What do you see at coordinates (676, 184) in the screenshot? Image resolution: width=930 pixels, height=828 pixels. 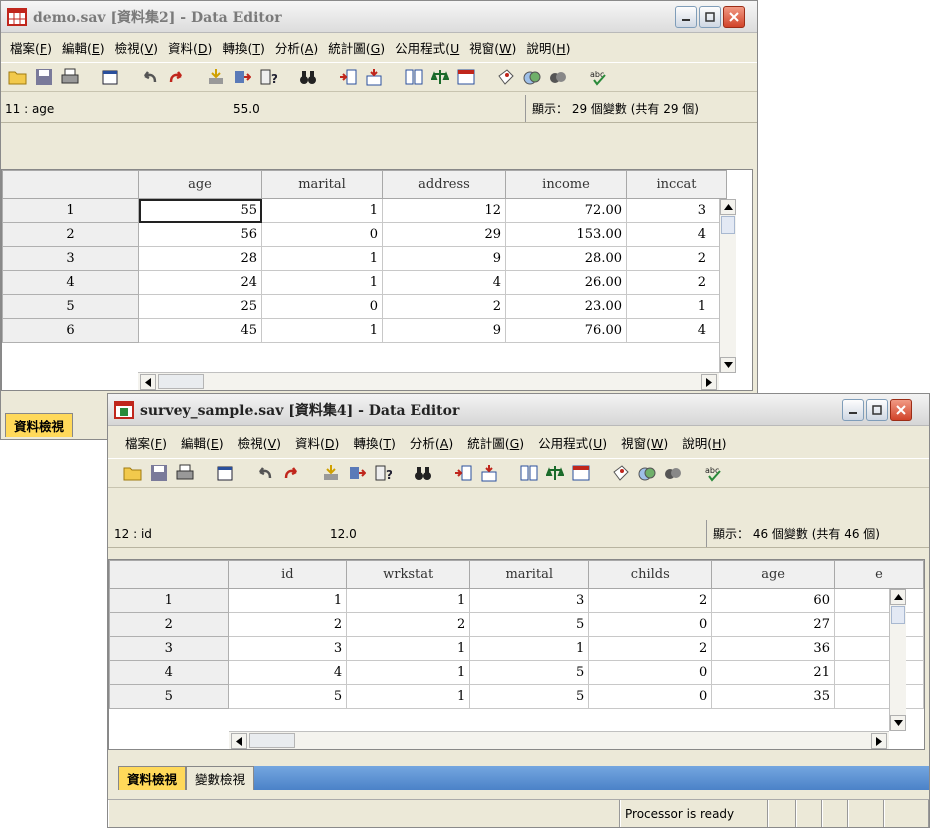 I see `column-header: inccat` at bounding box center [676, 184].